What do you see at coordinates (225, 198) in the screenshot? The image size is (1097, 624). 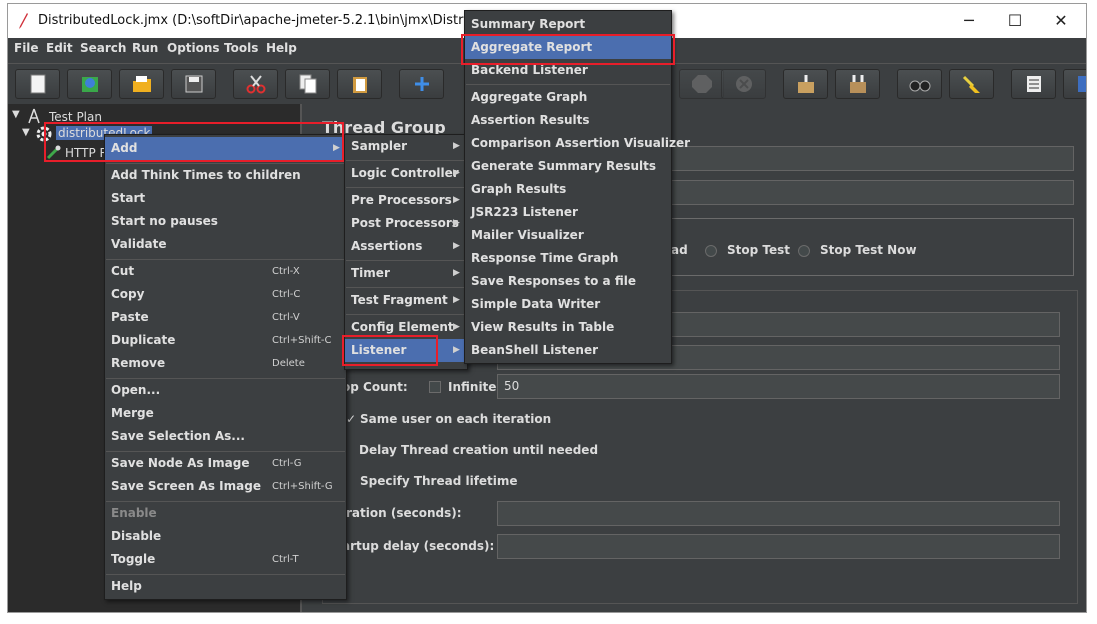 I see `menu-item-start: Start` at bounding box center [225, 198].